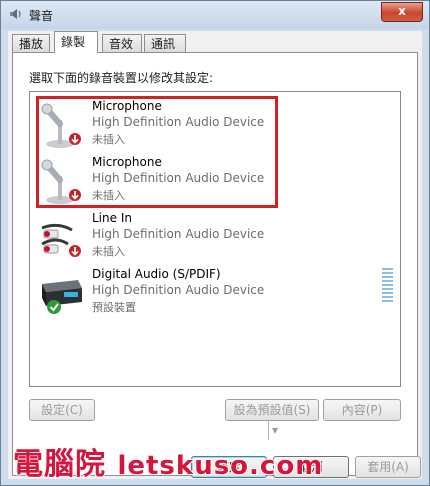  What do you see at coordinates (220, 466) in the screenshot?
I see `watermark-en: letskuso.com` at bounding box center [220, 466].